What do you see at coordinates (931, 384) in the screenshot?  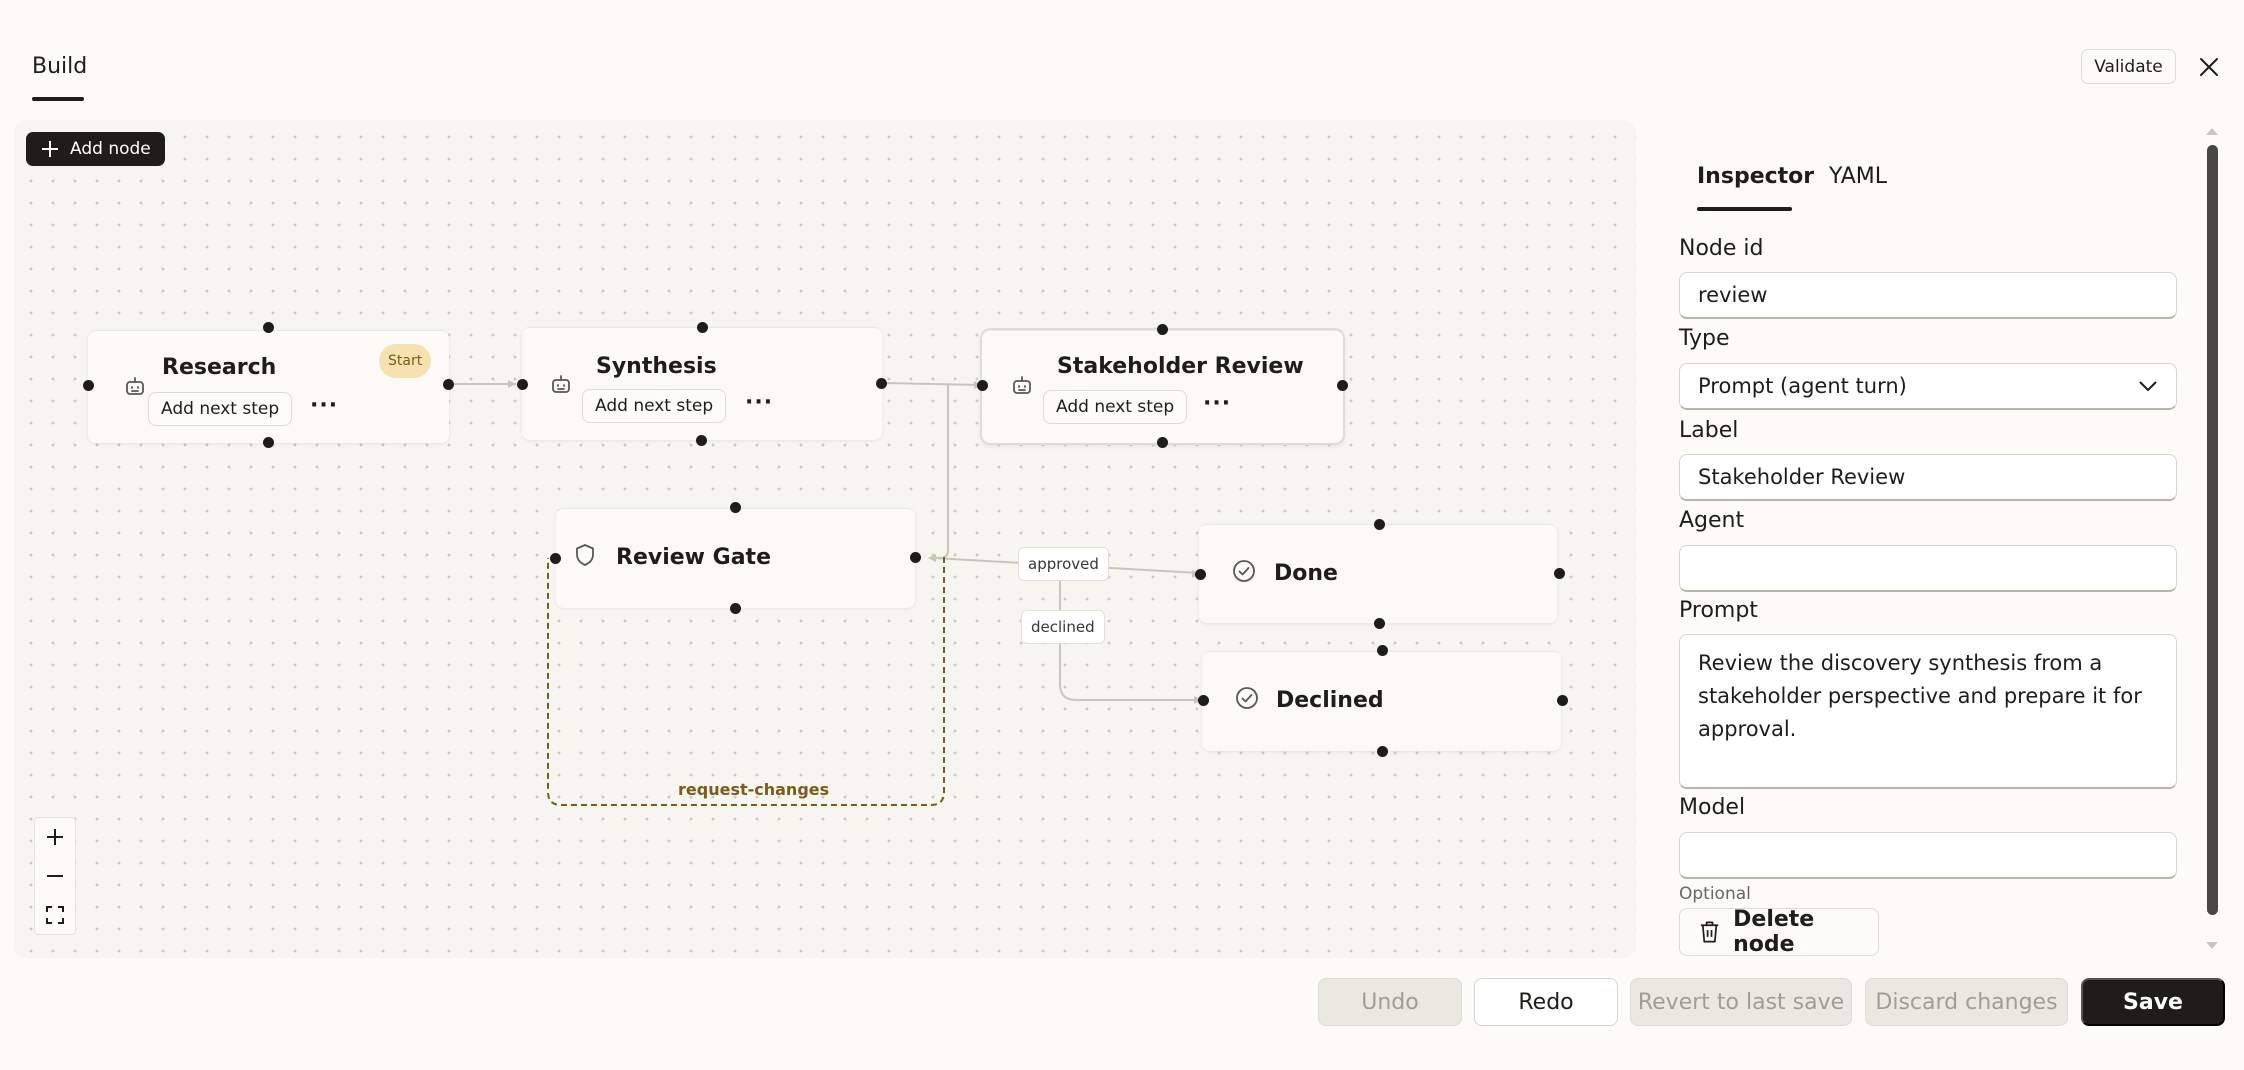 I see `edge-synthesis-stakeholder` at bounding box center [931, 384].